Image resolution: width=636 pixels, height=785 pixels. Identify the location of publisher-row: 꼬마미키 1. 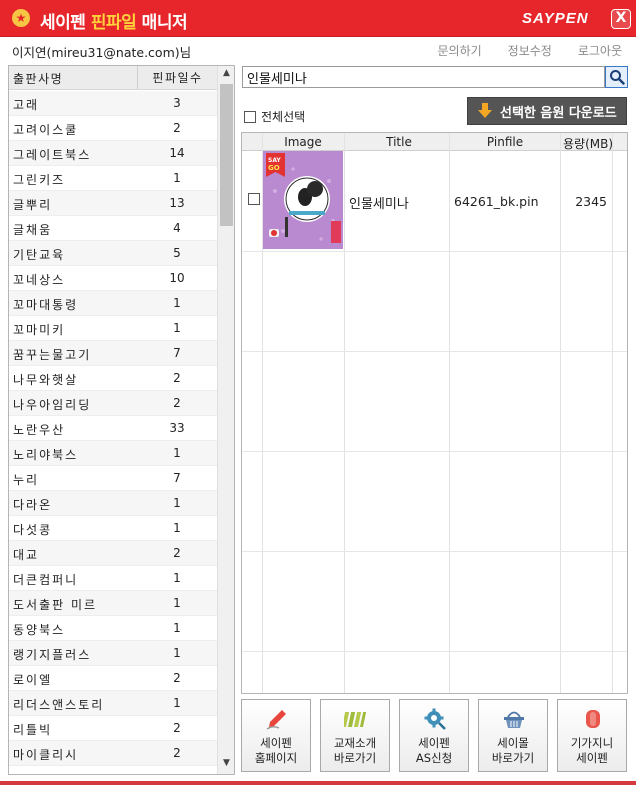
(113, 328).